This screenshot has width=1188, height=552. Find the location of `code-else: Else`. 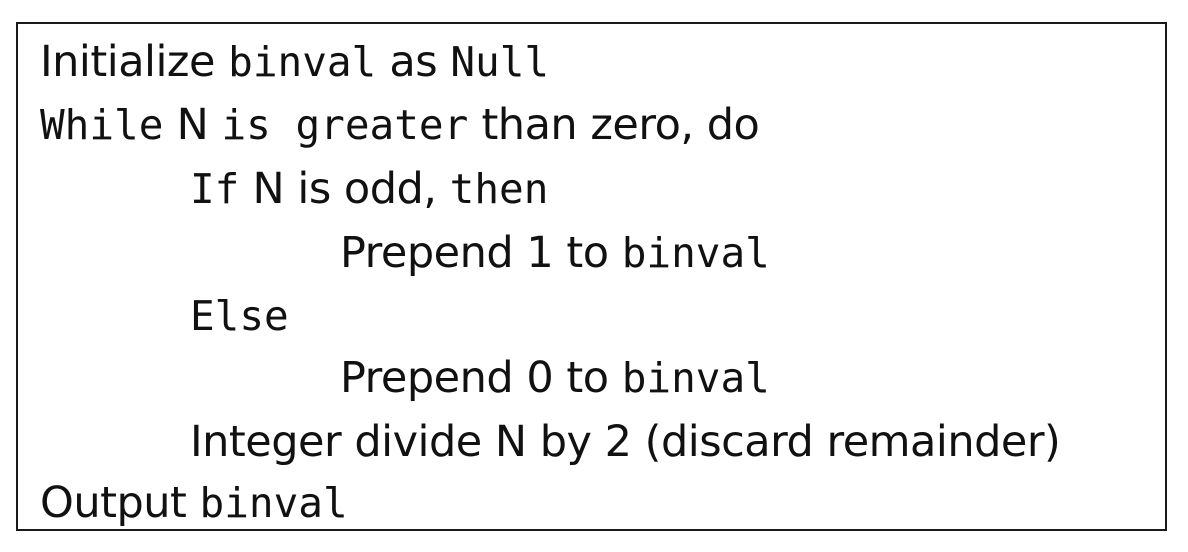

code-else: Else is located at coordinates (239, 316).